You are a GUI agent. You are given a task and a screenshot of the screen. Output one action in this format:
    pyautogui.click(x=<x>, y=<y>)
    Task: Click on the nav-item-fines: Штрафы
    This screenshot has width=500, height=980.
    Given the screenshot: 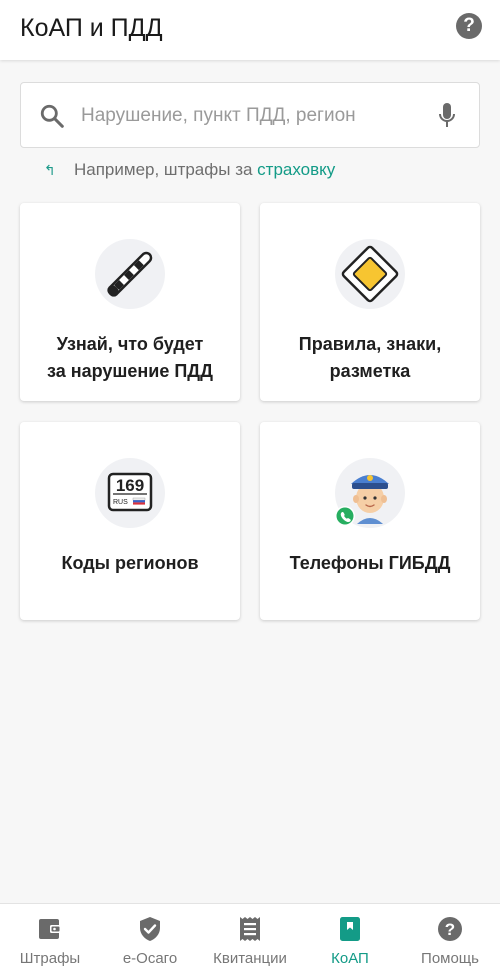 What is the action you would take?
    pyautogui.click(x=50, y=942)
    